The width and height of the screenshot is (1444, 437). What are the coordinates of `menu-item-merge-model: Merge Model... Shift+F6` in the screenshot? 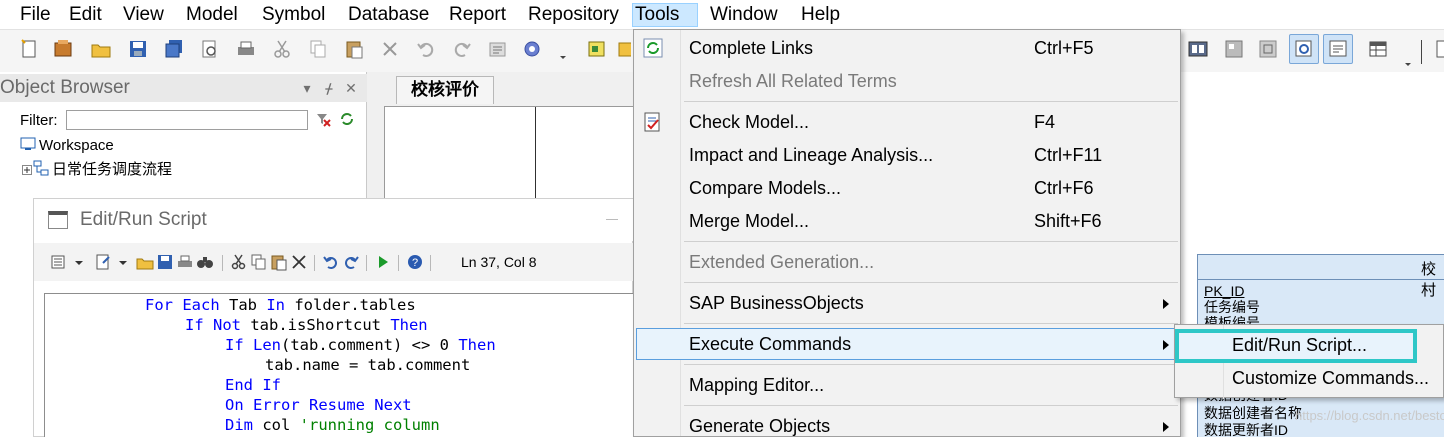 It's located at (908, 221).